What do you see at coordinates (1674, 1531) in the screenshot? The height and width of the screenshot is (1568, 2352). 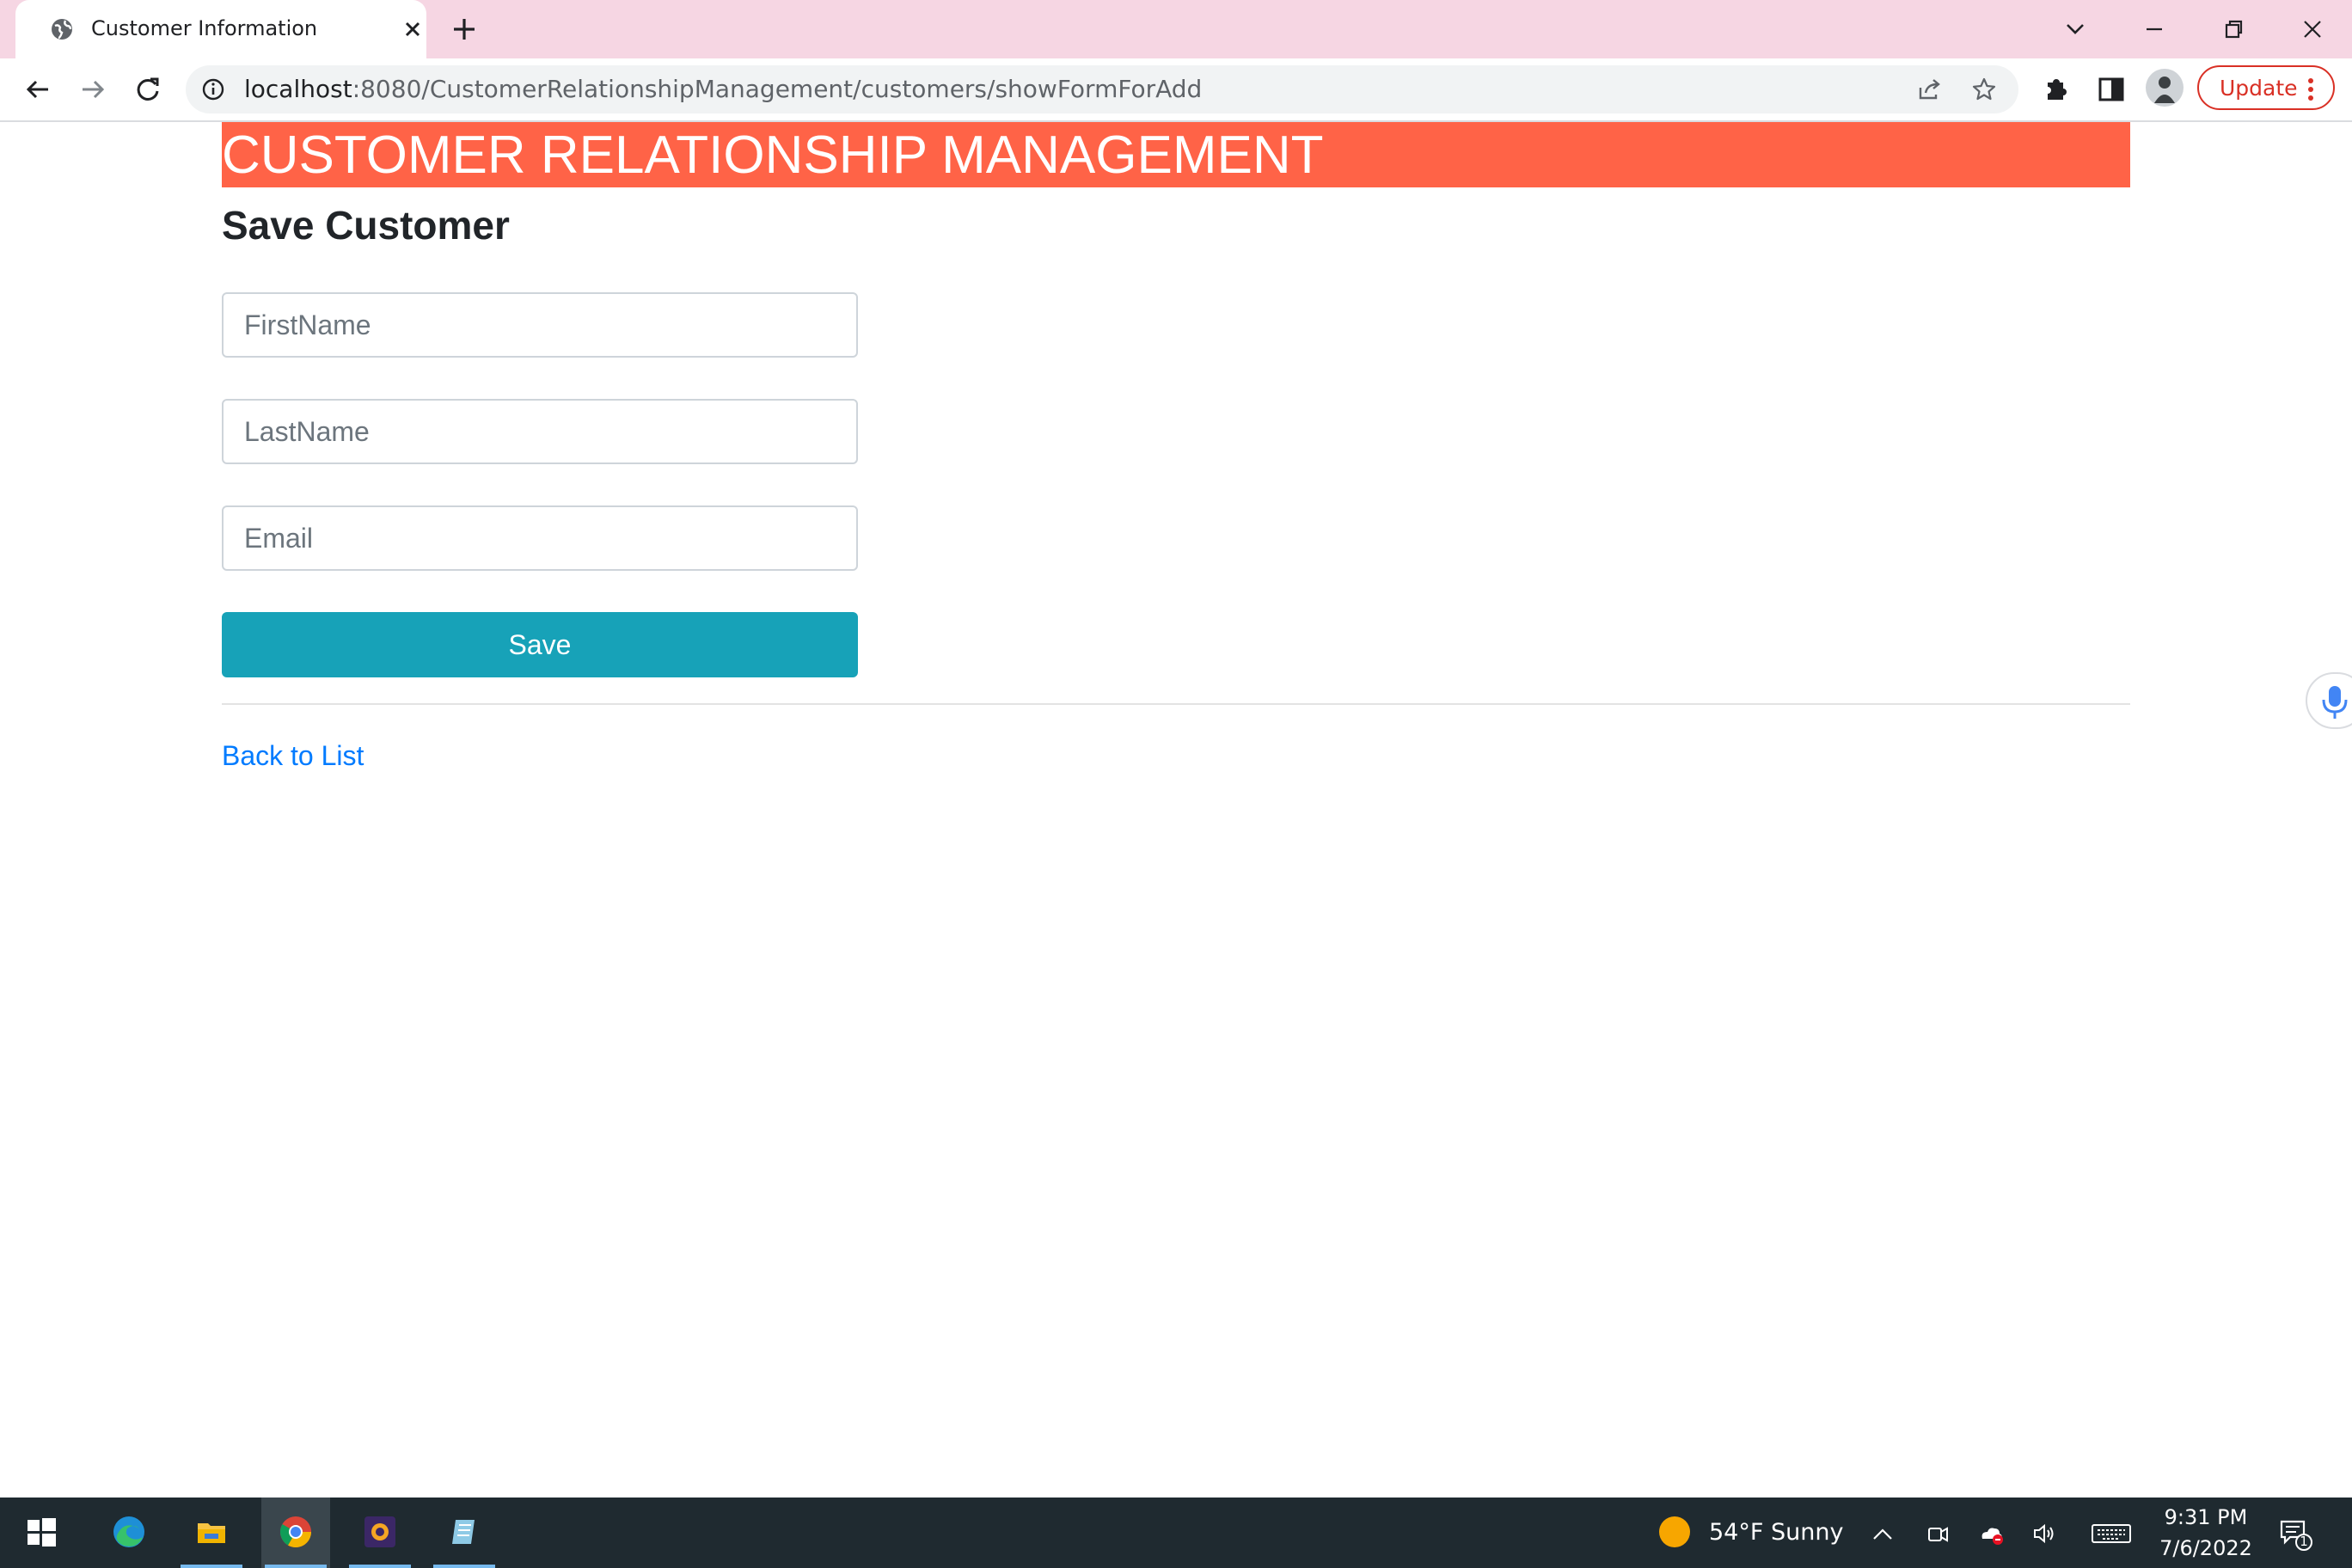 I see `sun-weather-icon` at bounding box center [1674, 1531].